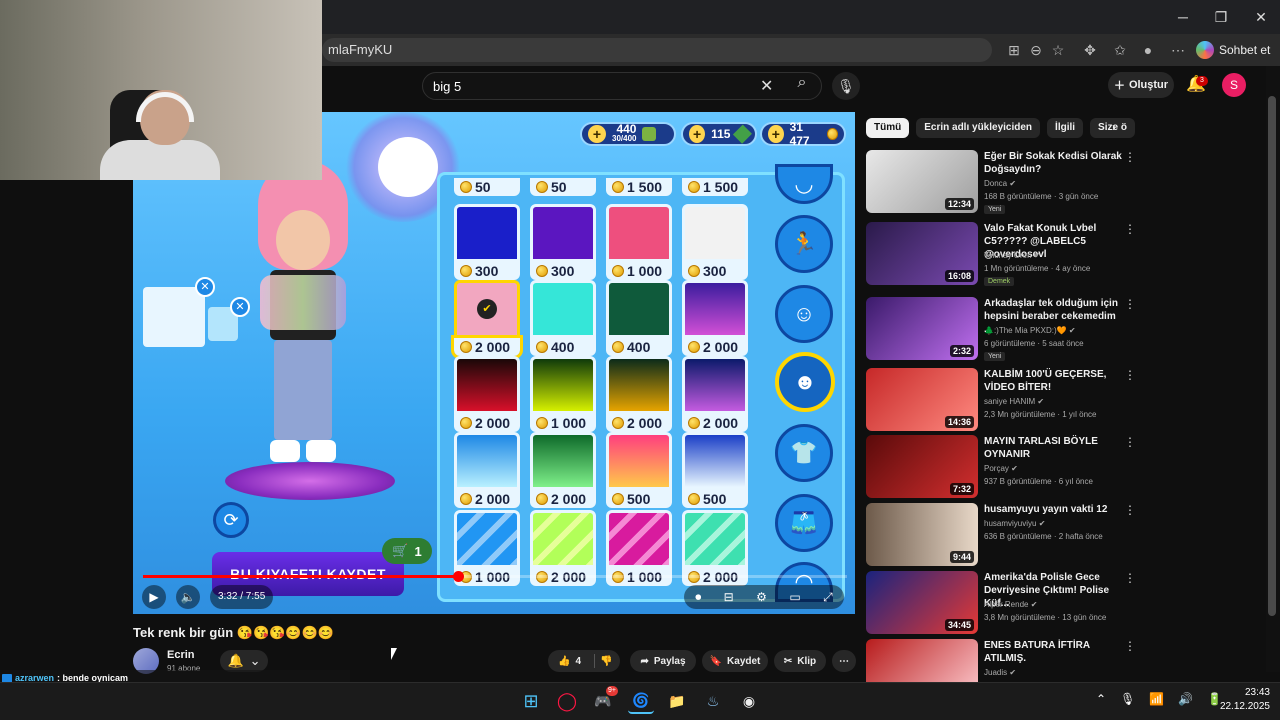 This screenshot has height=720, width=1280. What do you see at coordinates (407, 551) in the screenshot?
I see `cart-badge: 🛒 1` at bounding box center [407, 551].